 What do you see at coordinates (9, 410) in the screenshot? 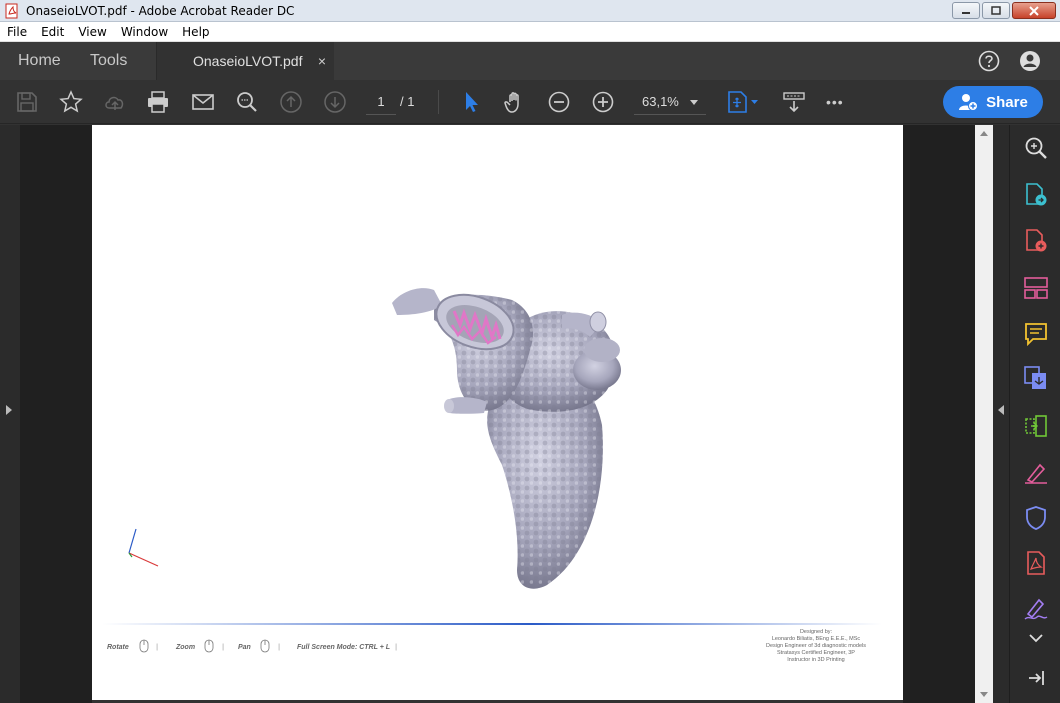
I see `expand-right-icon` at bounding box center [9, 410].